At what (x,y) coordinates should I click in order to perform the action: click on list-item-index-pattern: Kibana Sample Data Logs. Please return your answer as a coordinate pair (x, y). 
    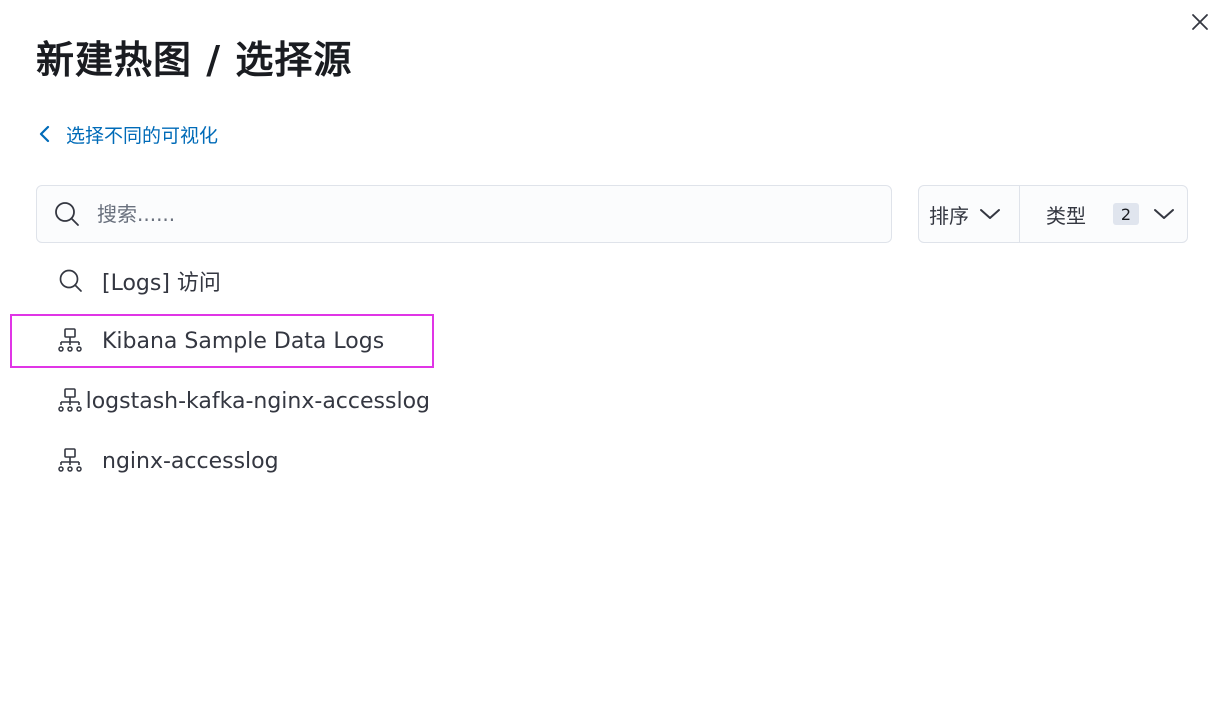
    Looking at the image, I should click on (222, 341).